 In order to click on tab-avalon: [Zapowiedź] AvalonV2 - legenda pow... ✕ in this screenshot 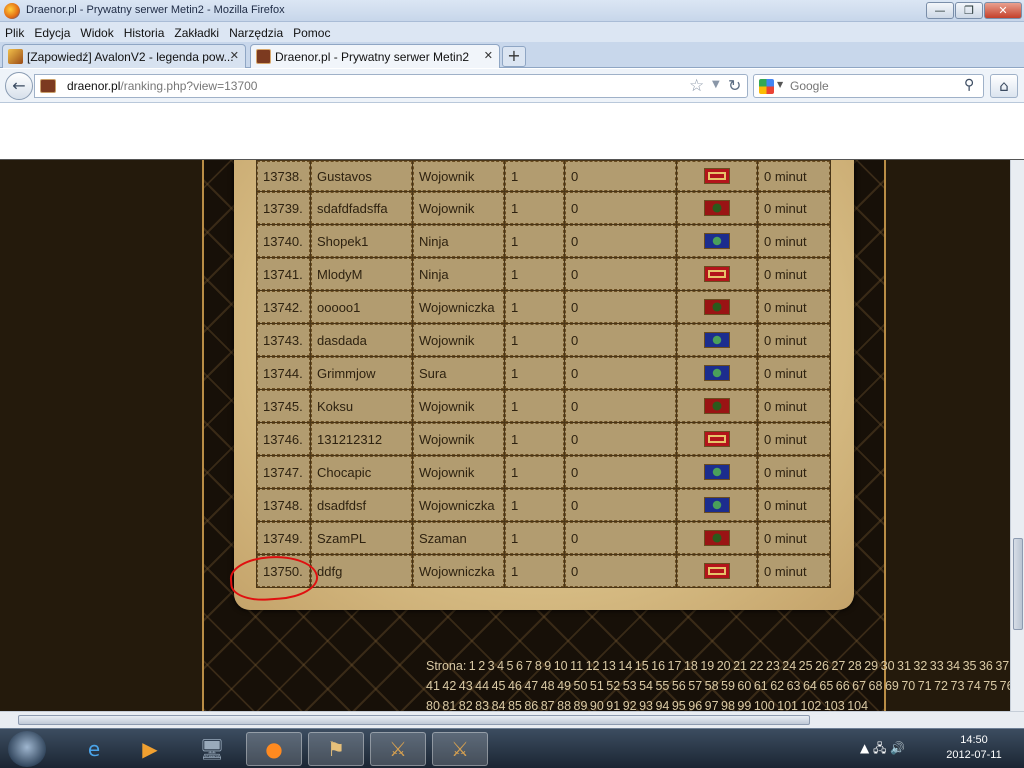, I will do `click(124, 56)`.